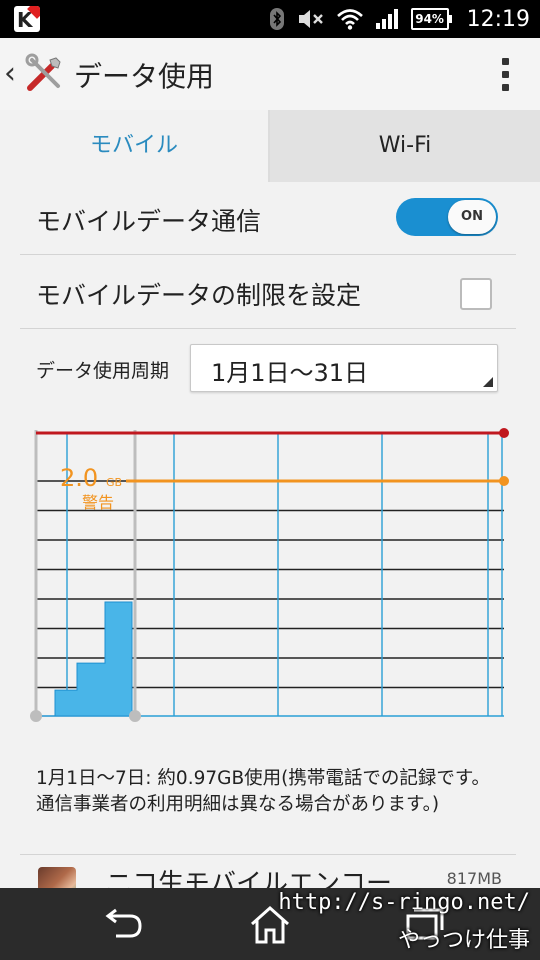  What do you see at coordinates (404, 902) in the screenshot?
I see `watermark-url: http://s-ringo.net/` at bounding box center [404, 902].